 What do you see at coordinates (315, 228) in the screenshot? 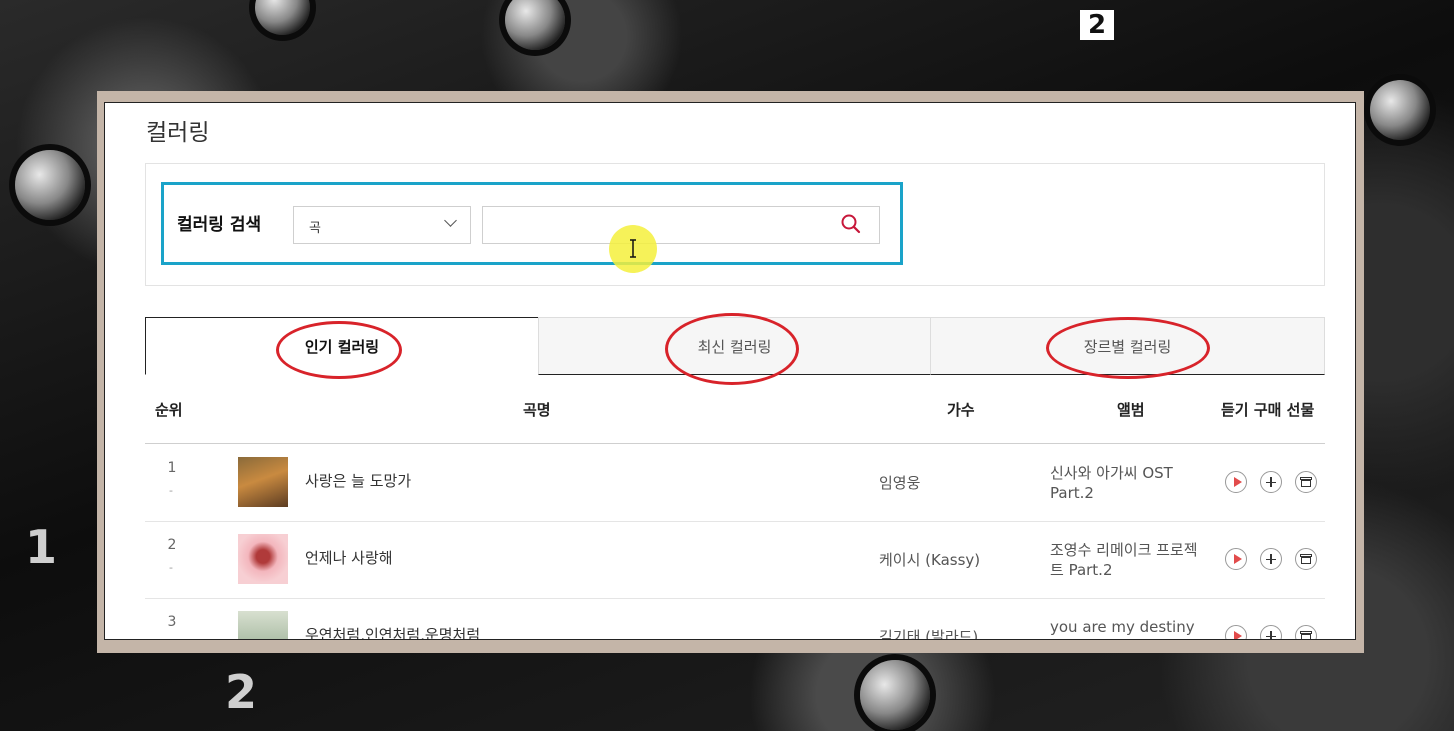
I see `search-type-value: 곡` at bounding box center [315, 228].